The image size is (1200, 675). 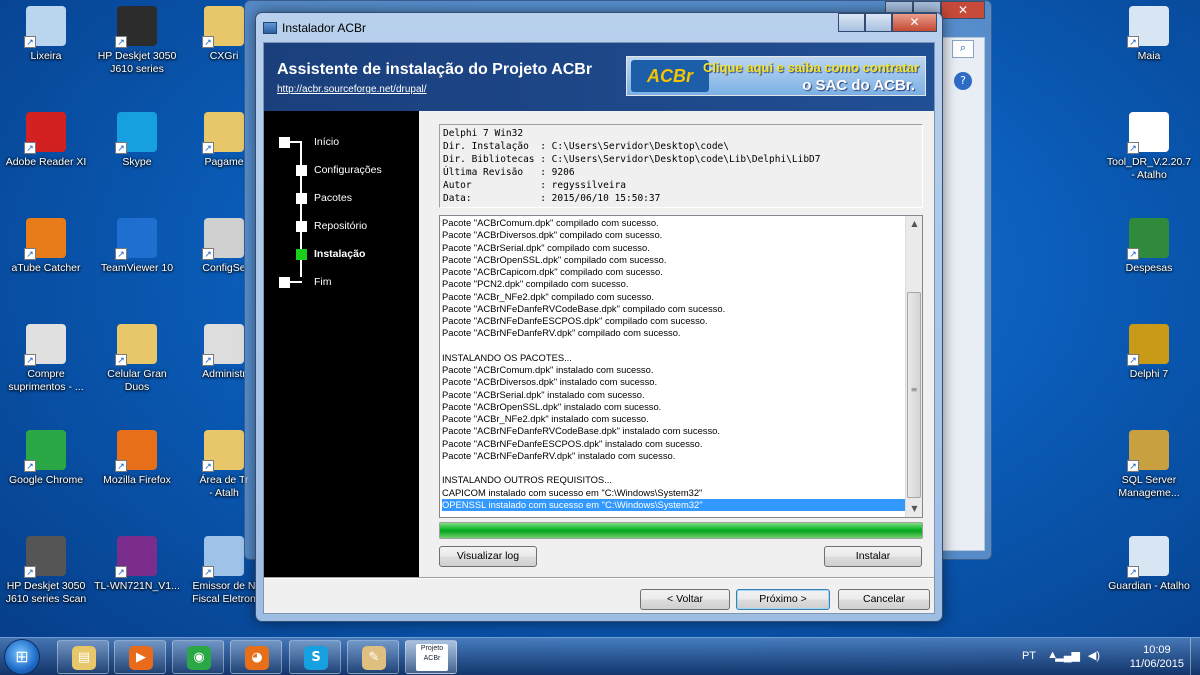 What do you see at coordinates (599, 27) in the screenshot?
I see `title-bar: Instalador ACBr ✕` at bounding box center [599, 27].